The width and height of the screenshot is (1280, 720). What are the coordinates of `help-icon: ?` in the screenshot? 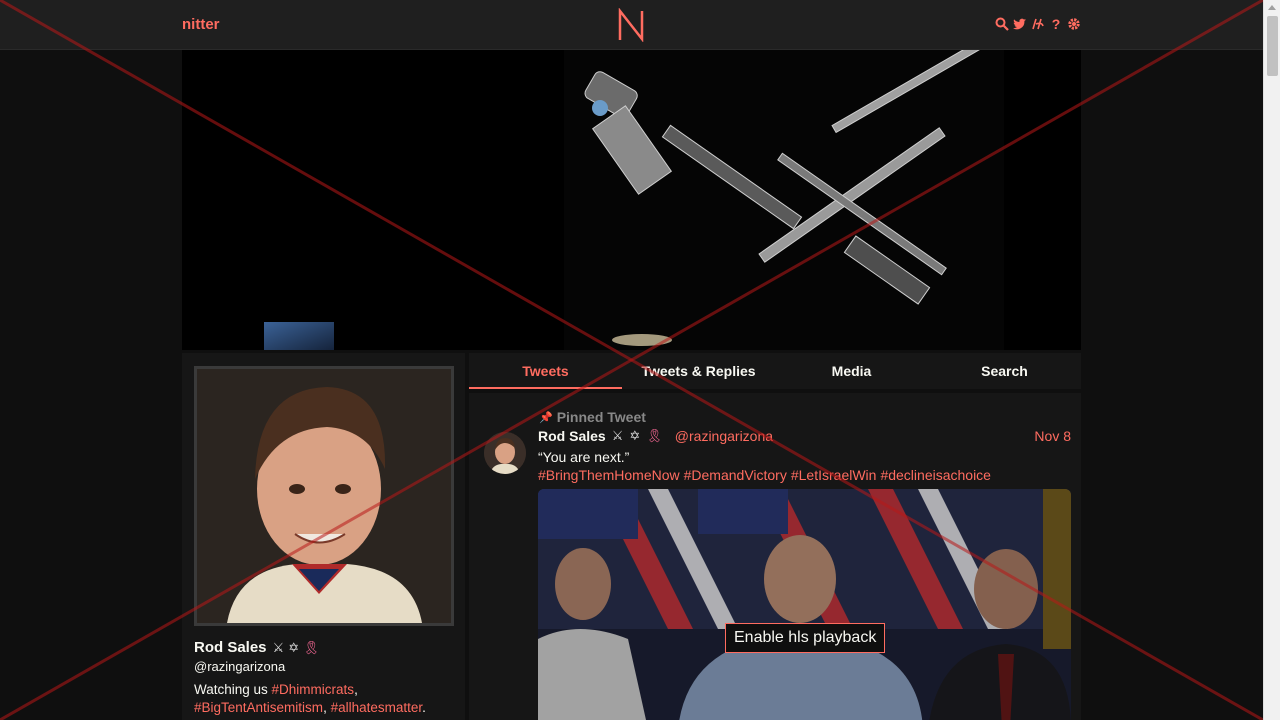 It's located at (1056, 24).